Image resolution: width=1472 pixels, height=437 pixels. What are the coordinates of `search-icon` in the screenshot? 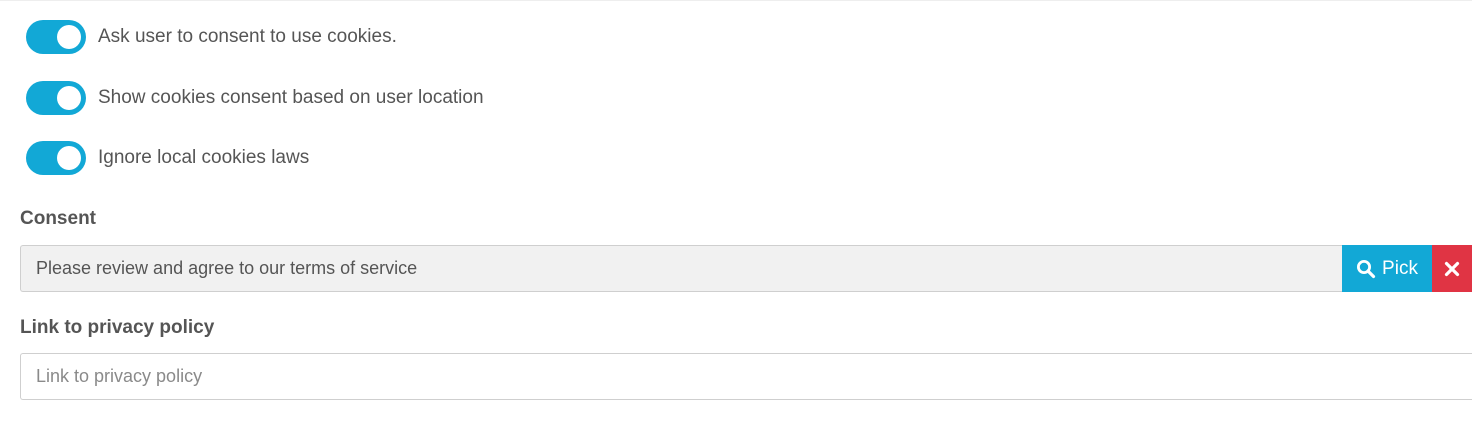 It's located at (1366, 268).